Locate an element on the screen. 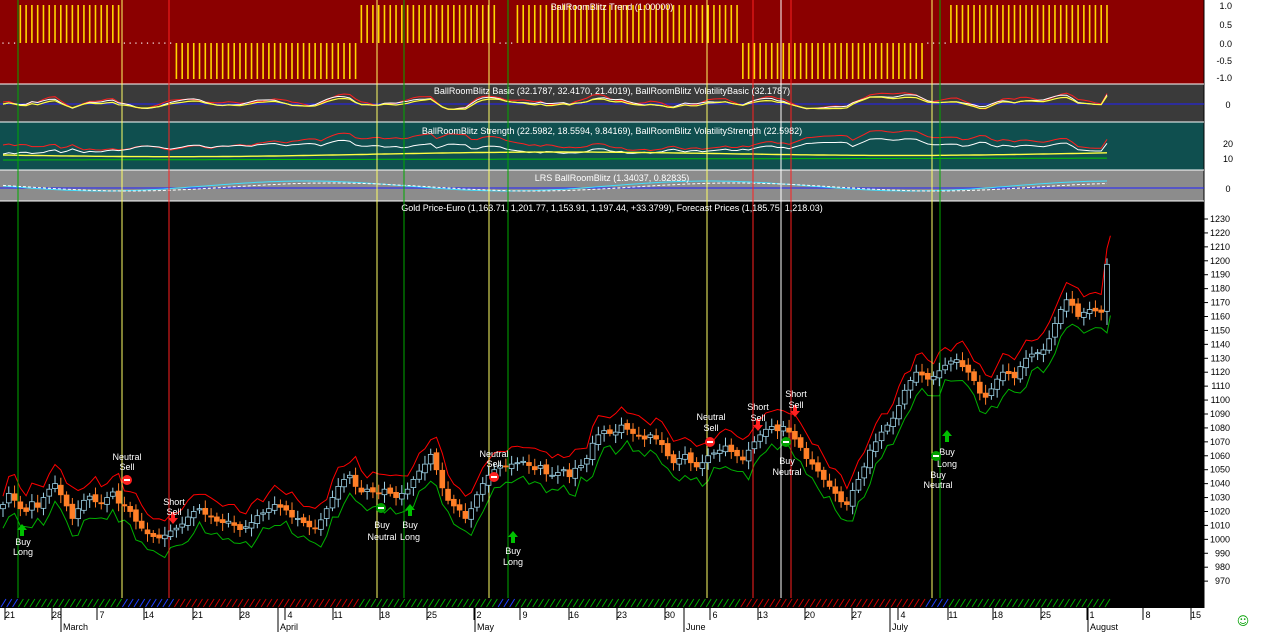  signal-label-line1: Short is located at coordinates (758, 407).